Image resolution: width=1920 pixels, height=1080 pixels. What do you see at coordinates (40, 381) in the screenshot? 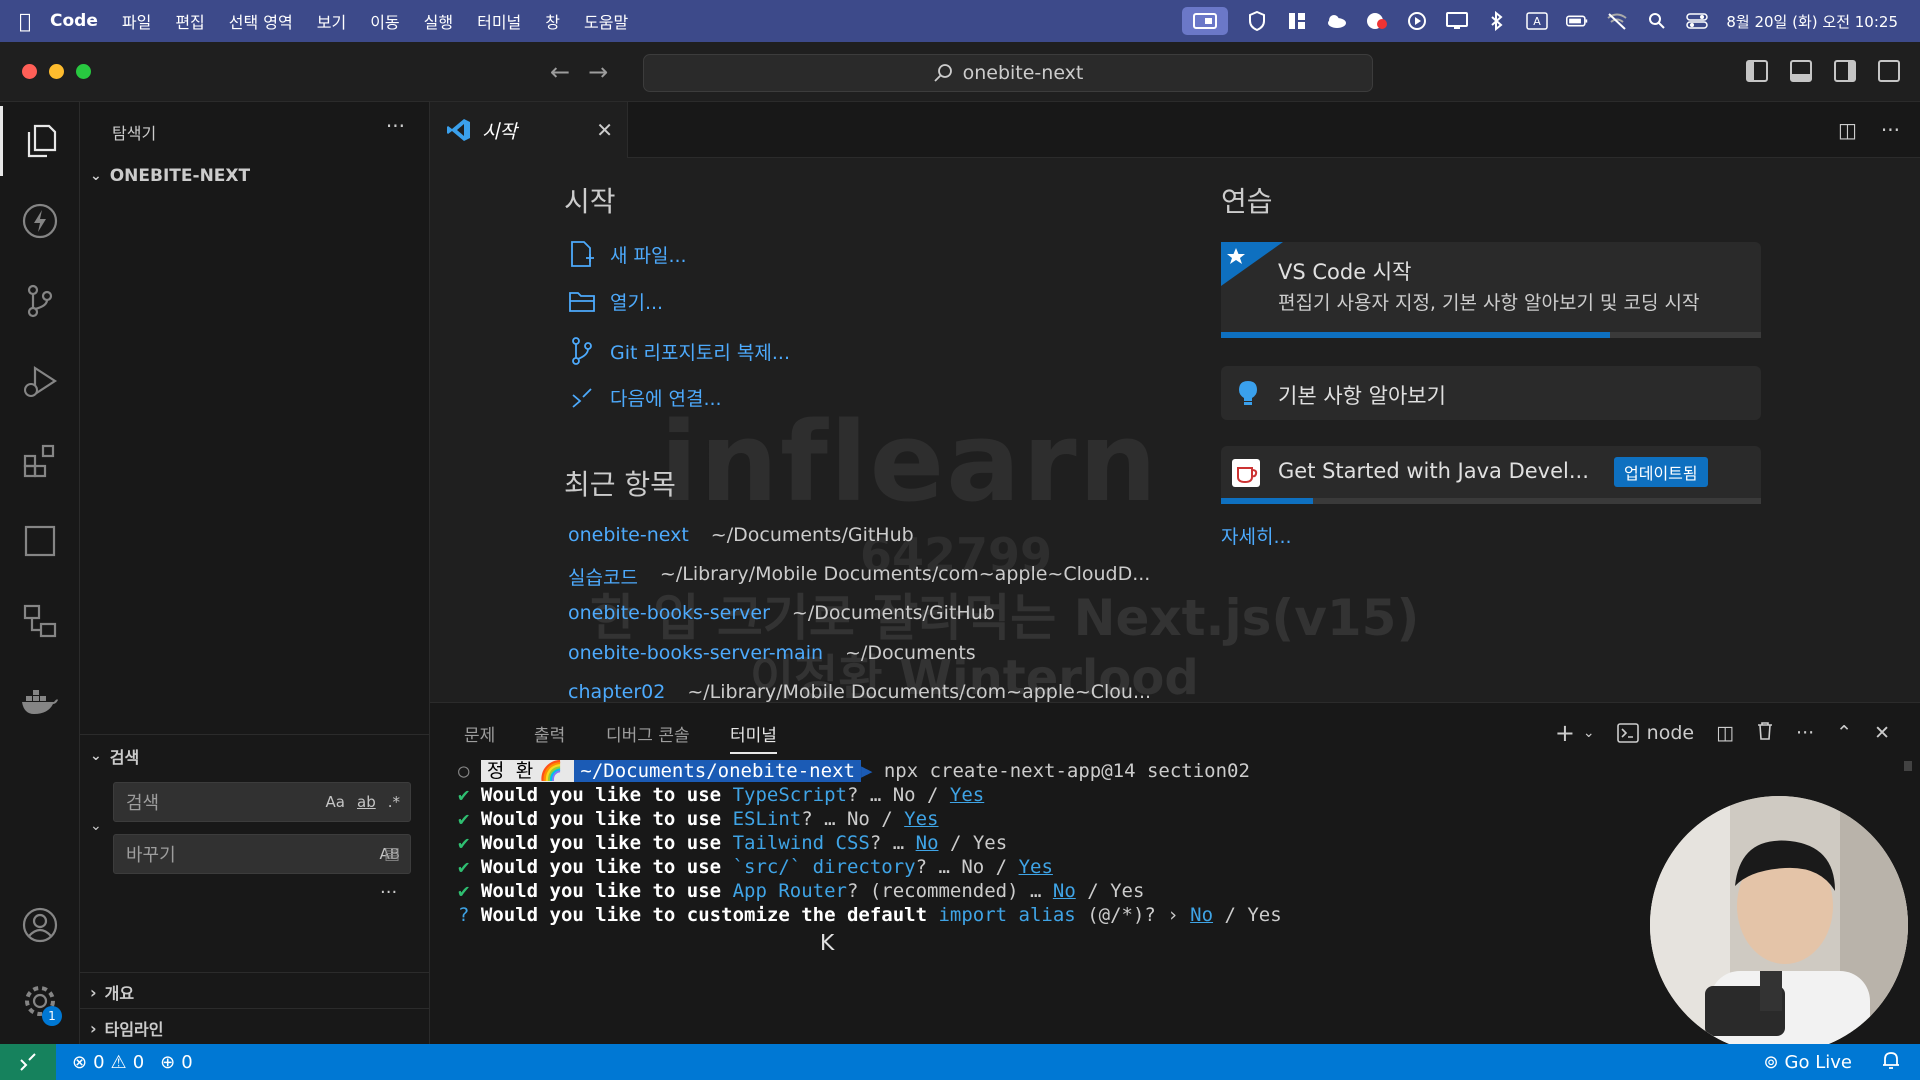
I see `run-debug-icon` at bounding box center [40, 381].